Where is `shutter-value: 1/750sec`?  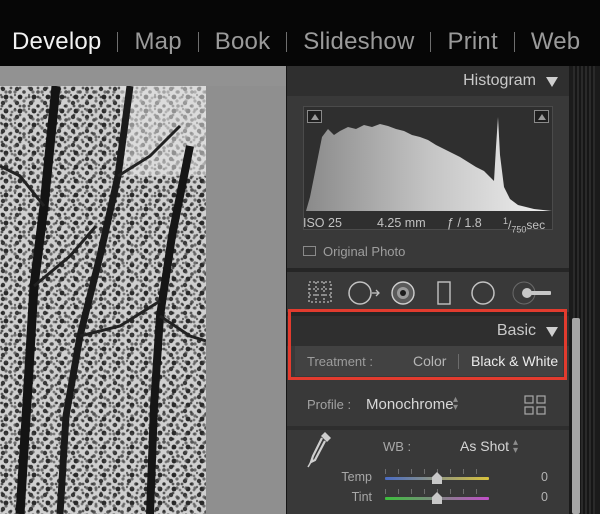 shutter-value: 1/750sec is located at coordinates (524, 225).